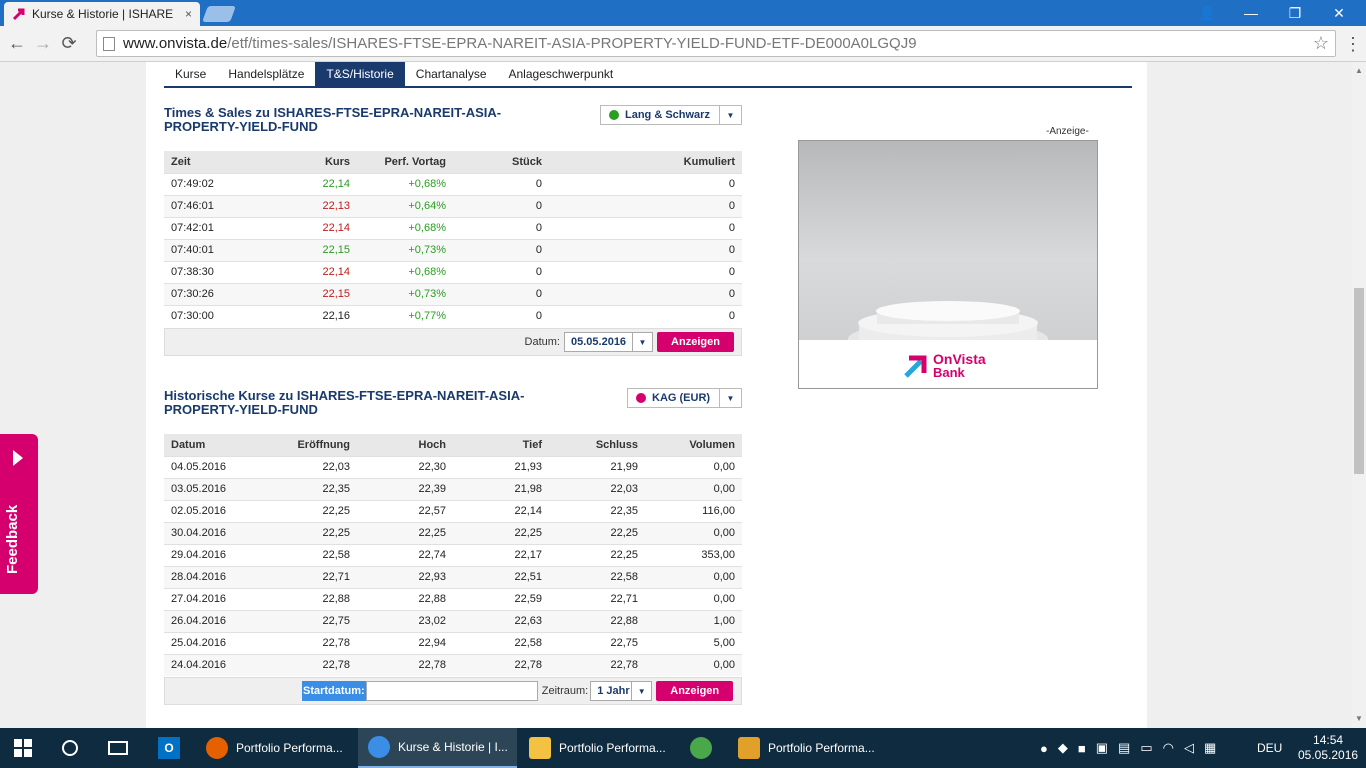  What do you see at coordinates (948, 249) in the screenshot?
I see `ad-podium-image` at bounding box center [948, 249].